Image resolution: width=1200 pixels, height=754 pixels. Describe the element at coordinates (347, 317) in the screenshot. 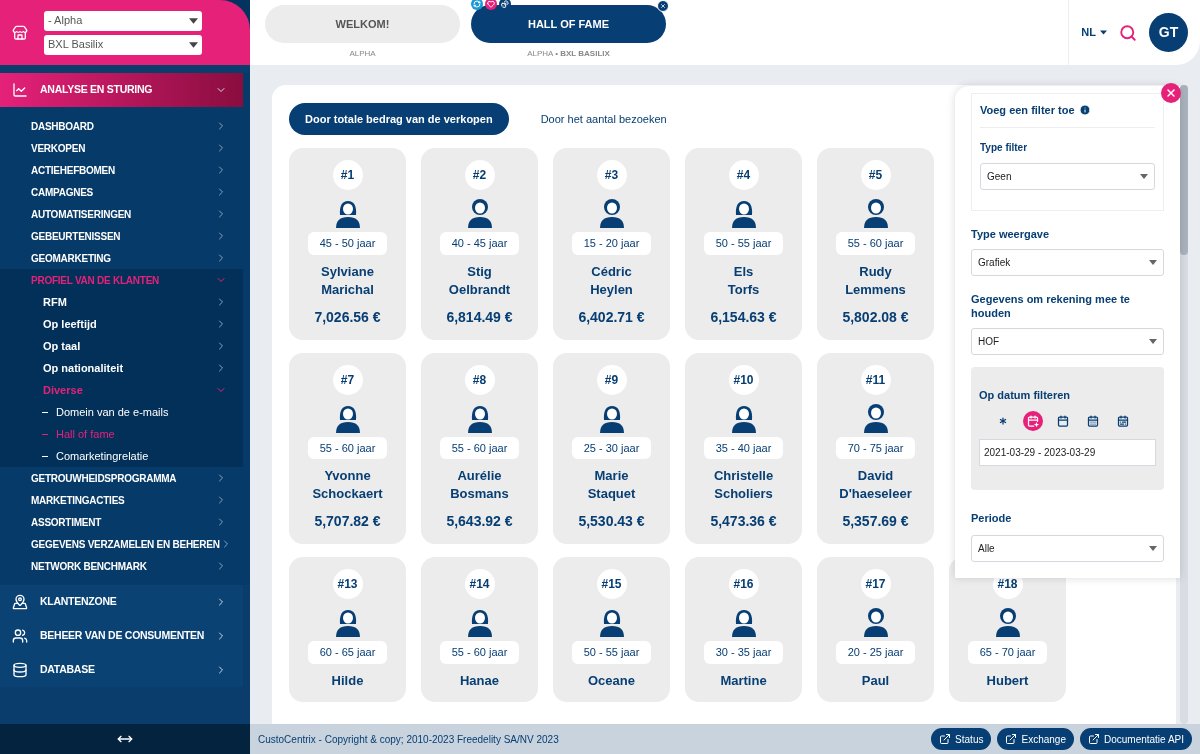

I see `amount: 7,026.56 €` at that location.